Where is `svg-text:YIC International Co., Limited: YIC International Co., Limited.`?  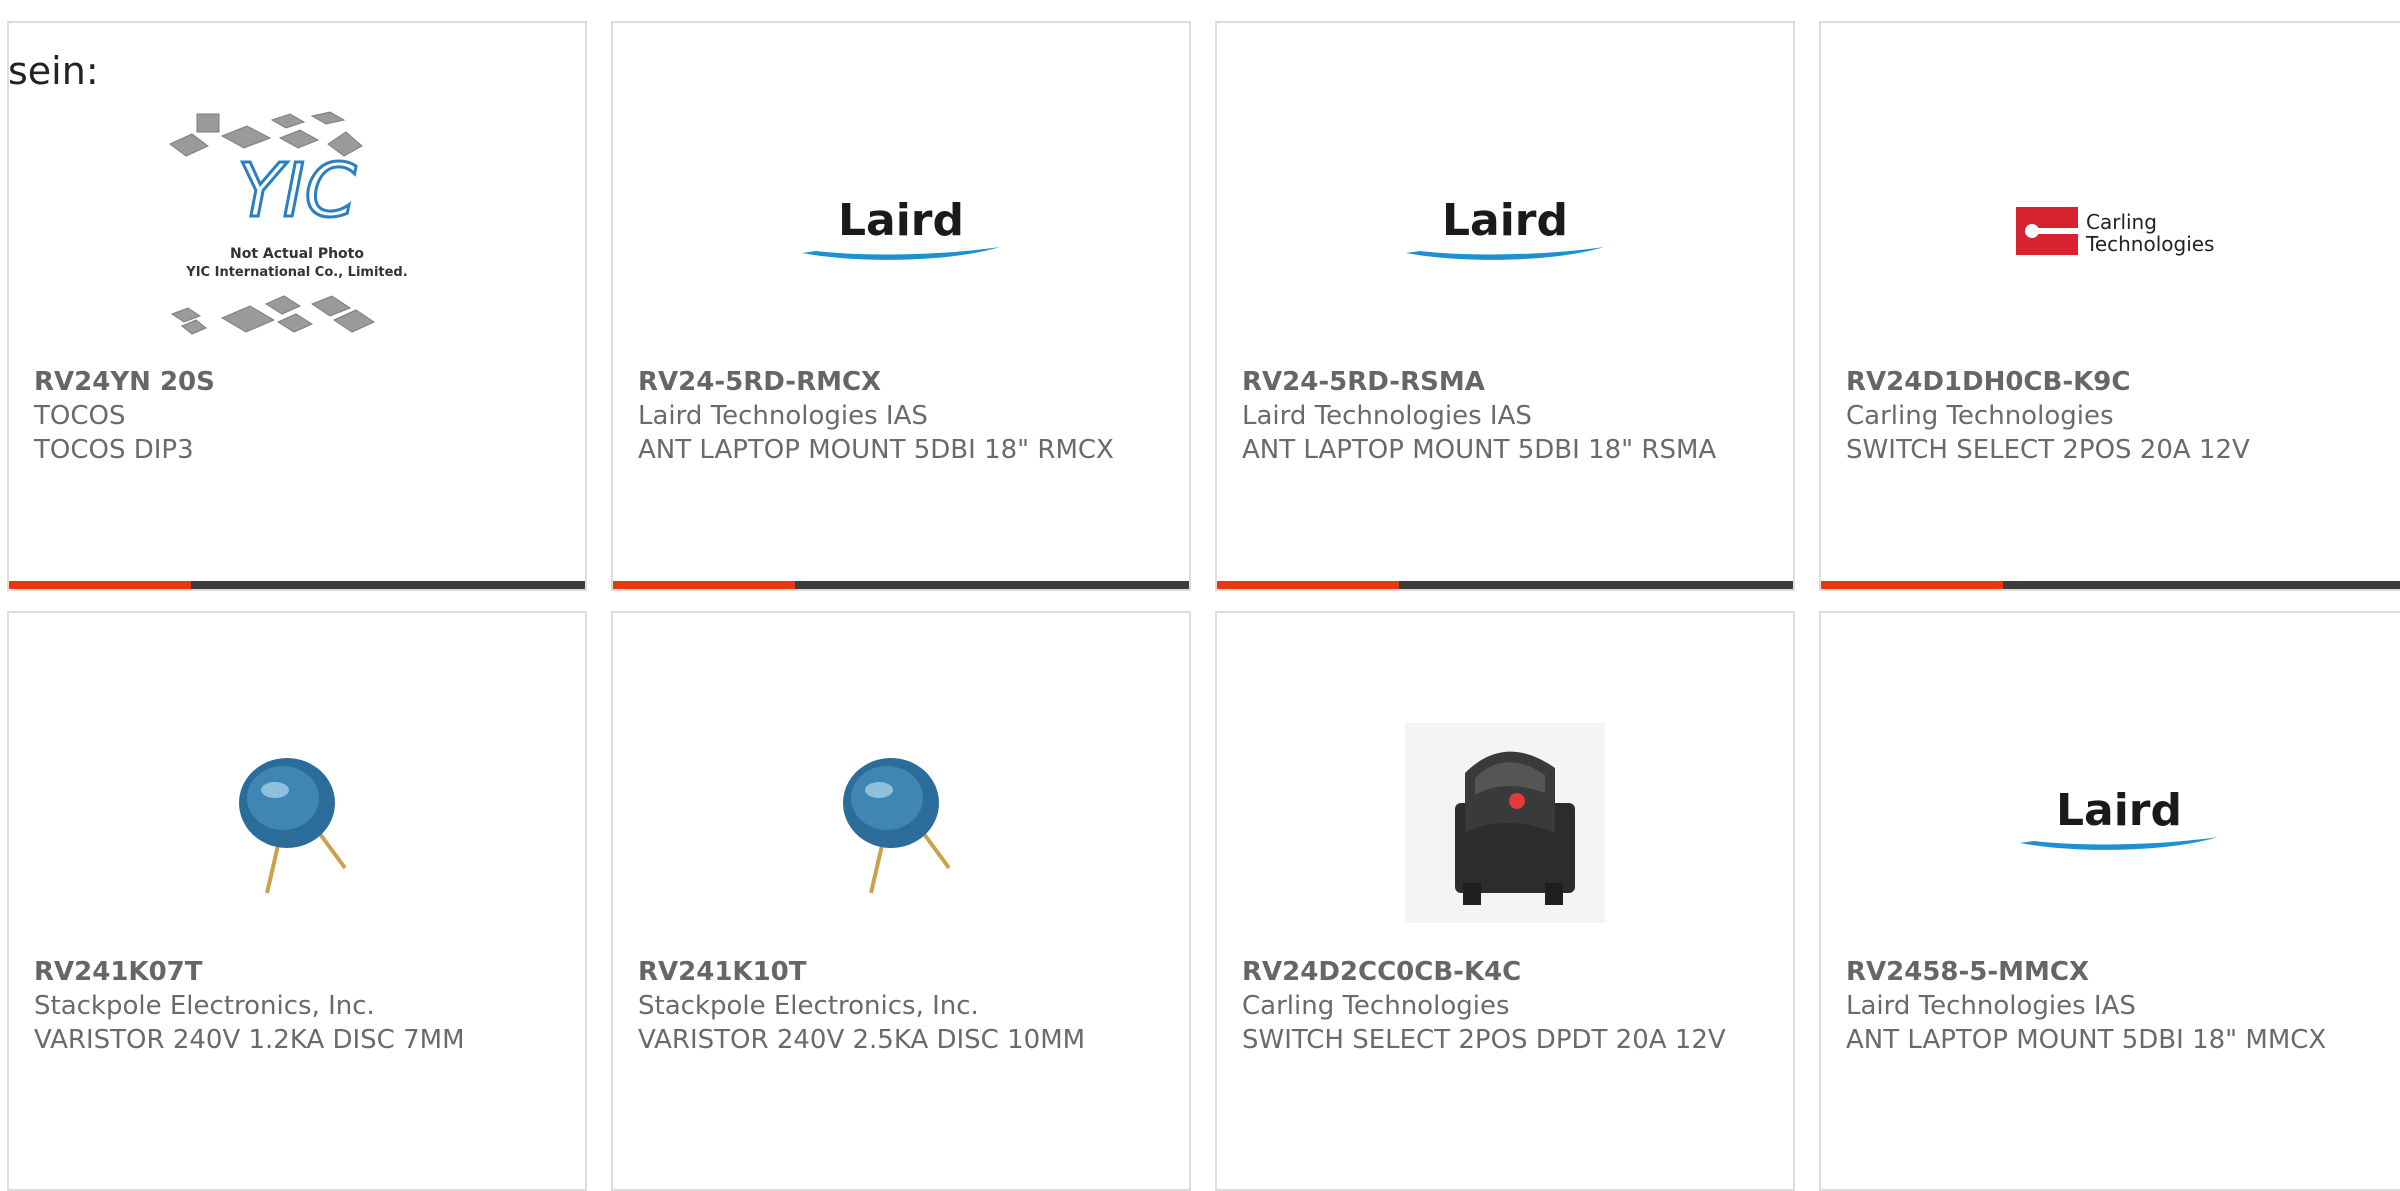 svg-text:YIC International Co., Limited: YIC International Co., Limited. is located at coordinates (296, 272).